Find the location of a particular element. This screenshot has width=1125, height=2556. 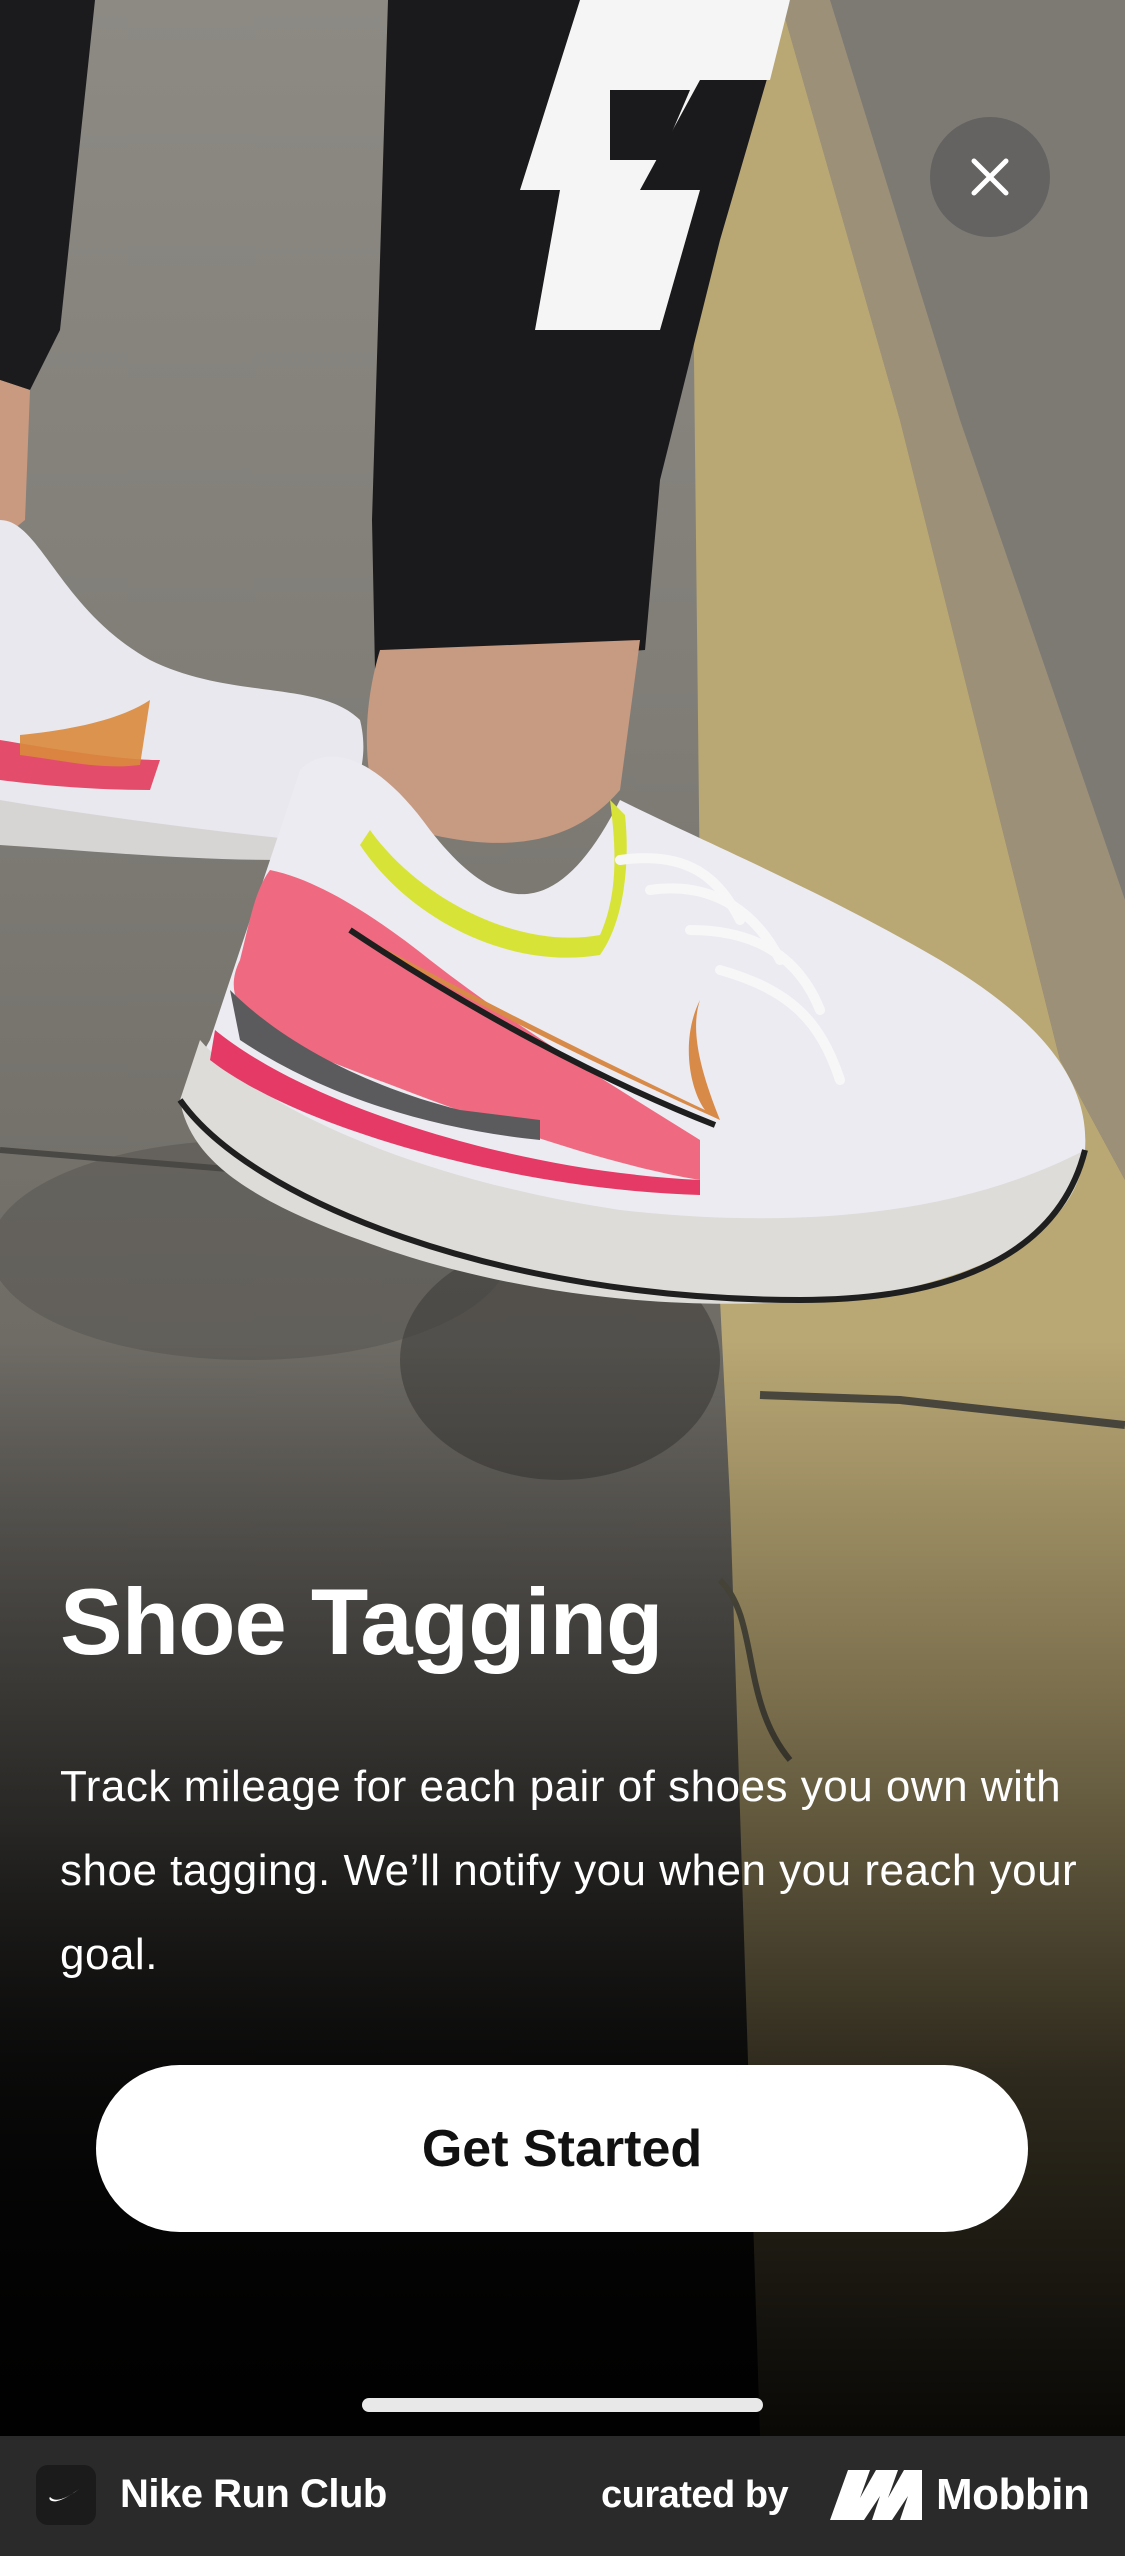

nike-swoosh-icon is located at coordinates (65, 2494).